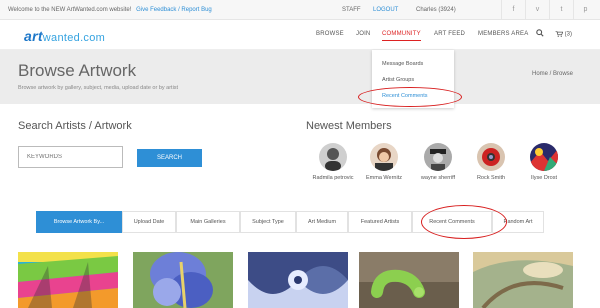  Describe the element at coordinates (513, 10) in the screenshot. I see `facebook-icon: f` at that location.